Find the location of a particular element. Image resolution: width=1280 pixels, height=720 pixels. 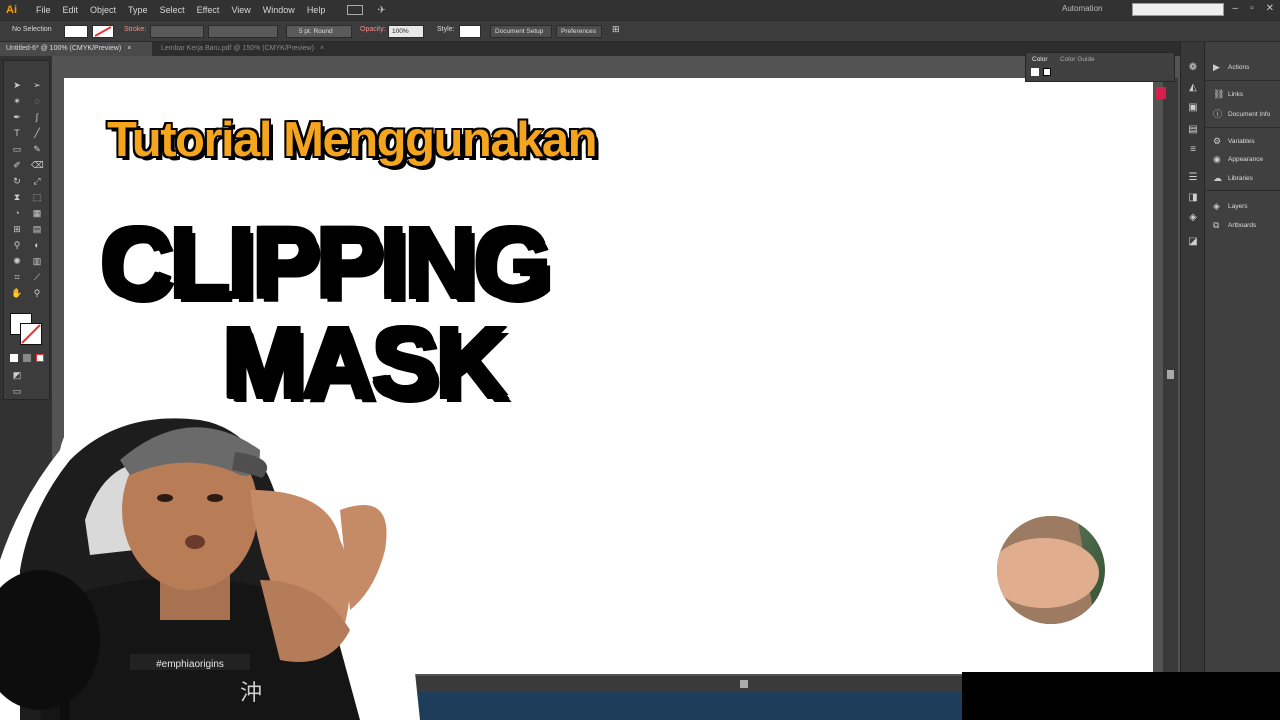

actions-panel: ▶ Actions is located at coordinates (1231, 67).